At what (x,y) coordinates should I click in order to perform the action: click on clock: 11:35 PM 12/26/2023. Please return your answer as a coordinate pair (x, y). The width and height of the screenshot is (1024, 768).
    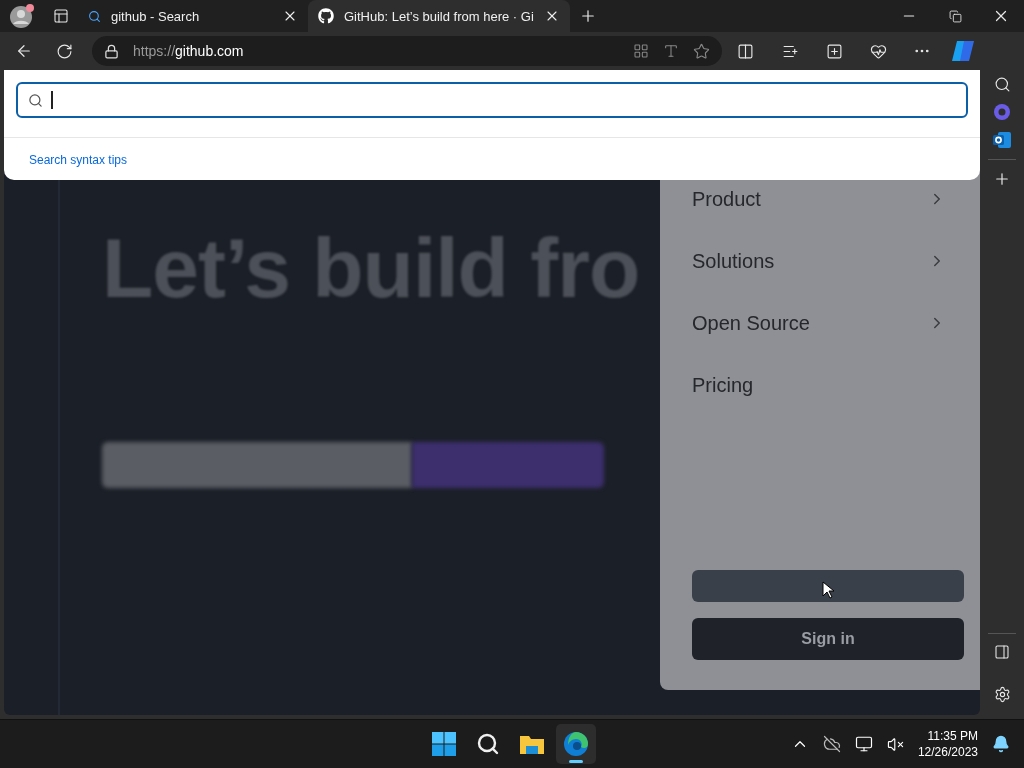
    Looking at the image, I should click on (947, 744).